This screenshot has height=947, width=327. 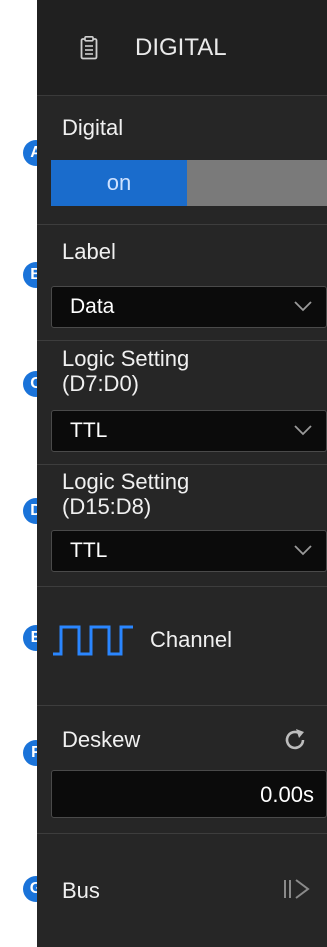 I want to click on logic-setting-high-value: TTL, so click(x=89, y=550).